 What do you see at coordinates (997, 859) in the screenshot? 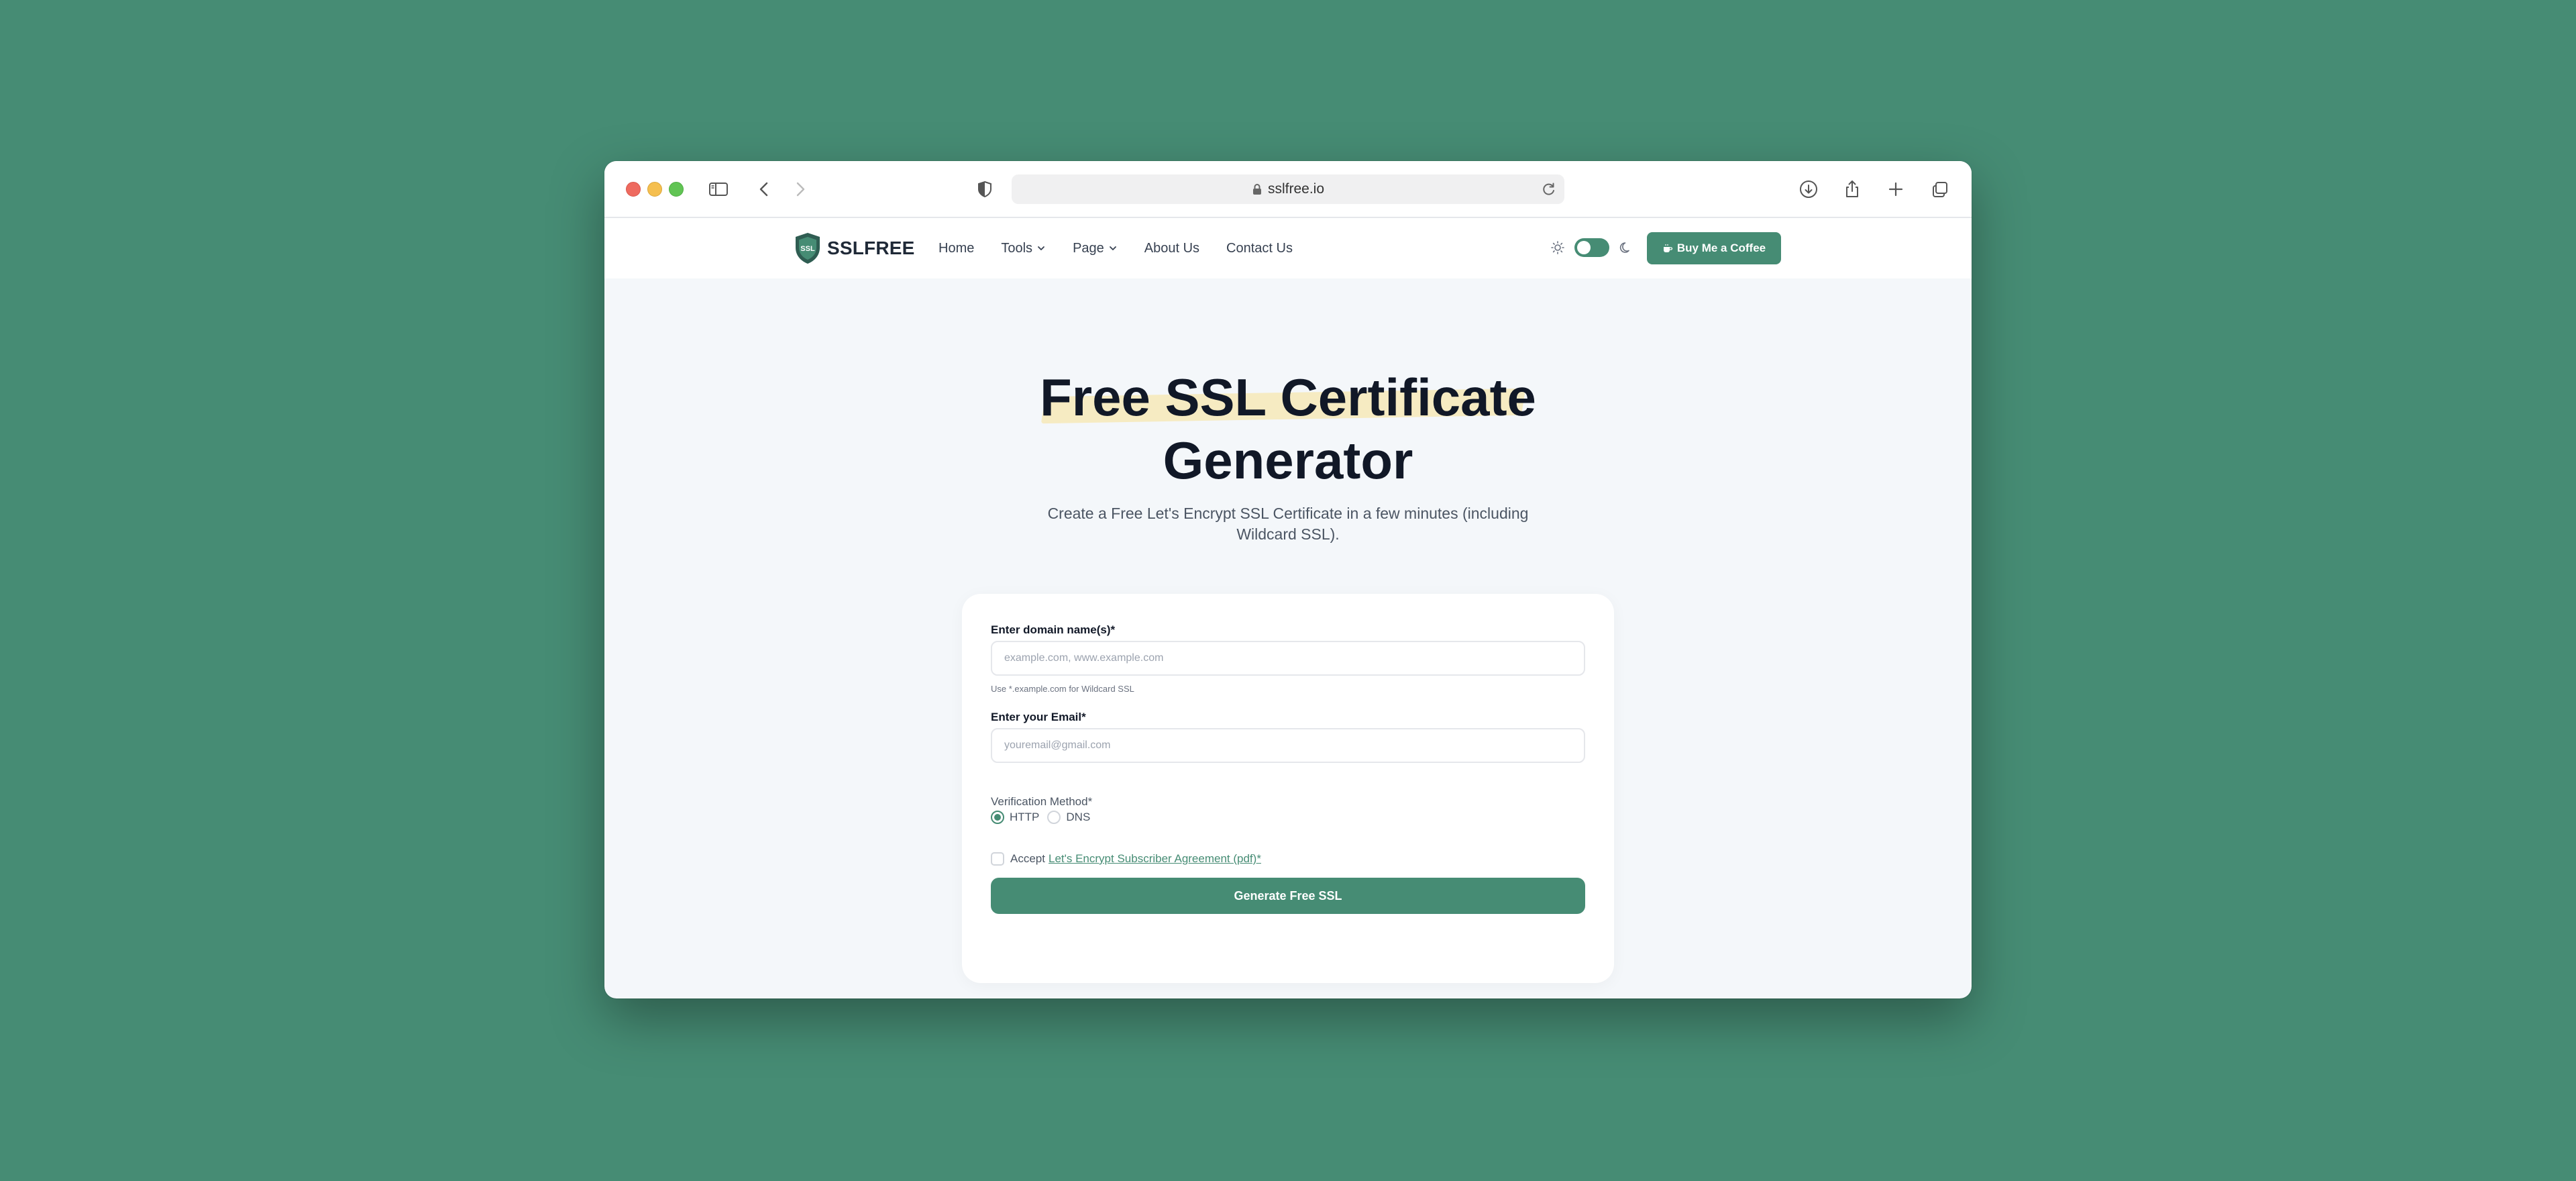
I see `accept-checkbox` at bounding box center [997, 859].